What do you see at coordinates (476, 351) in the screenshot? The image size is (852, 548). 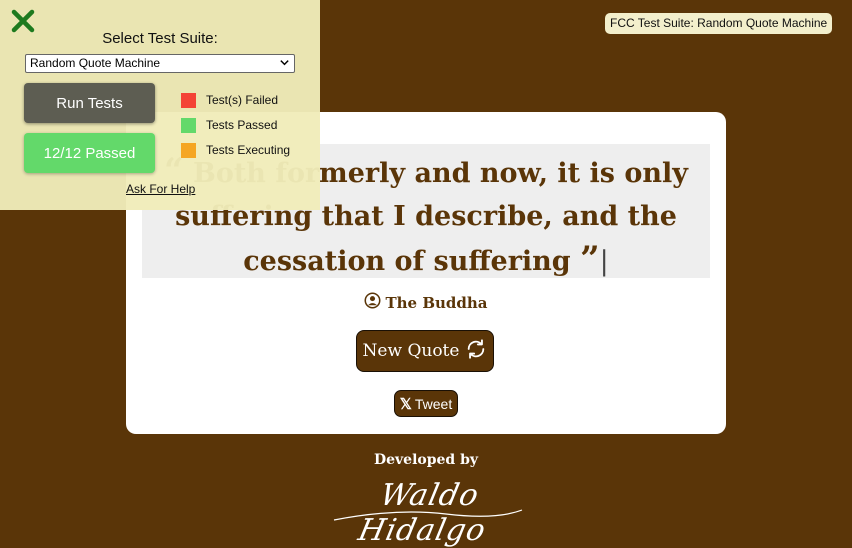 I see `refresh-icon` at bounding box center [476, 351].